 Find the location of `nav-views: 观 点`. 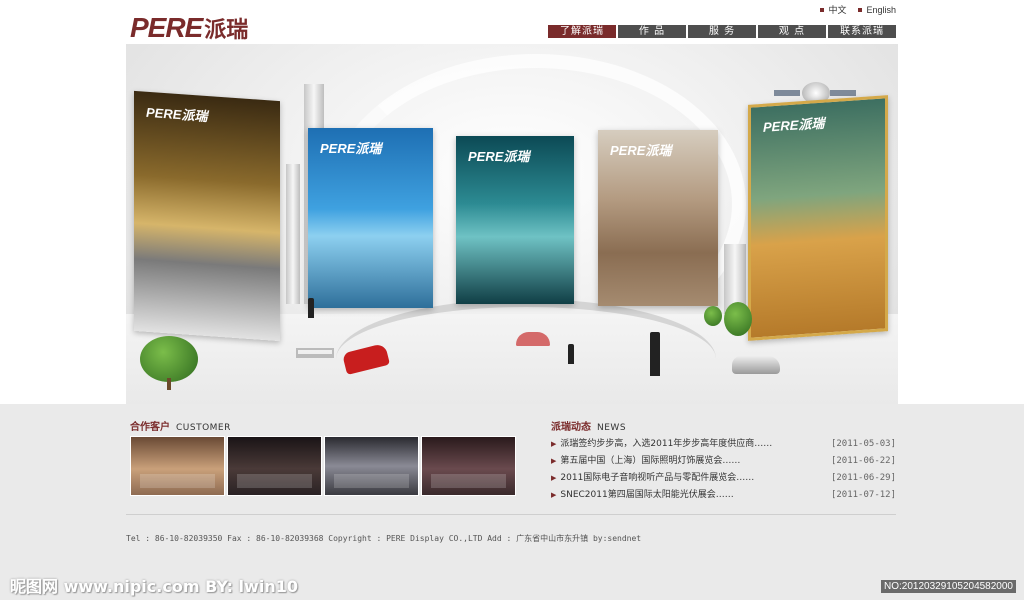

nav-views: 观 点 is located at coordinates (792, 31).